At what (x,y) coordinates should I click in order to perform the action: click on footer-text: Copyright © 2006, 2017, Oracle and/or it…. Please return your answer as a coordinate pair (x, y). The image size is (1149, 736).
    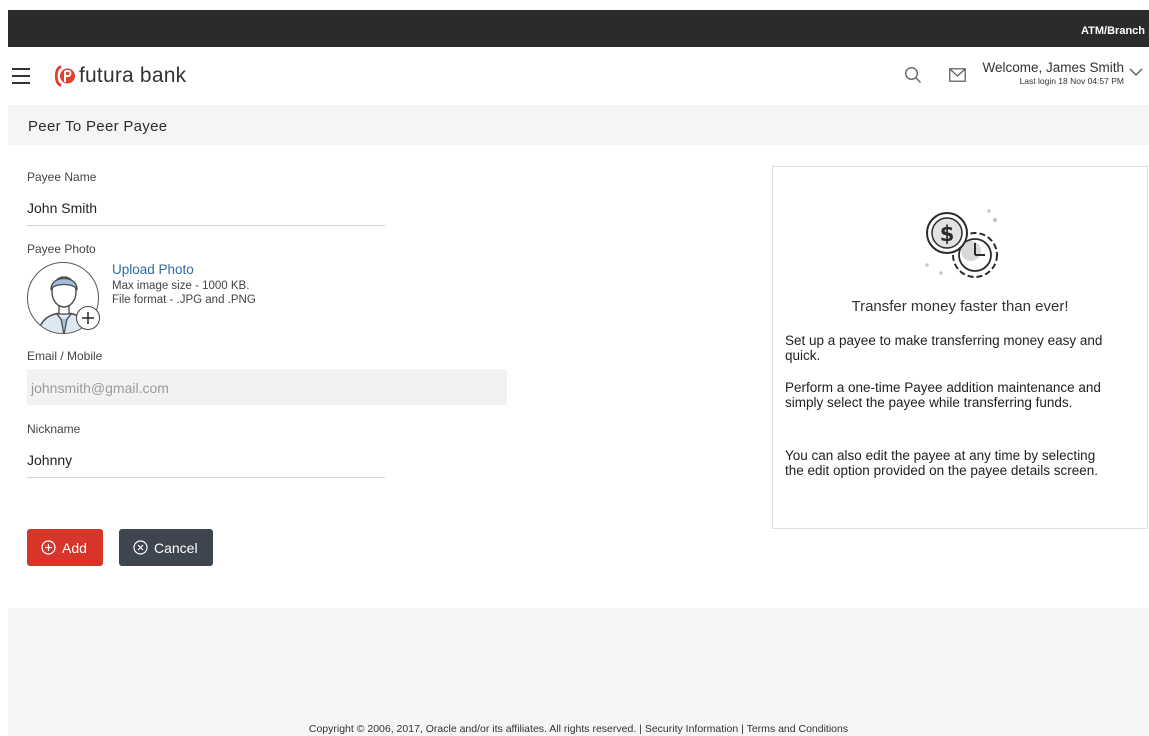
    Looking at the image, I should click on (578, 729).